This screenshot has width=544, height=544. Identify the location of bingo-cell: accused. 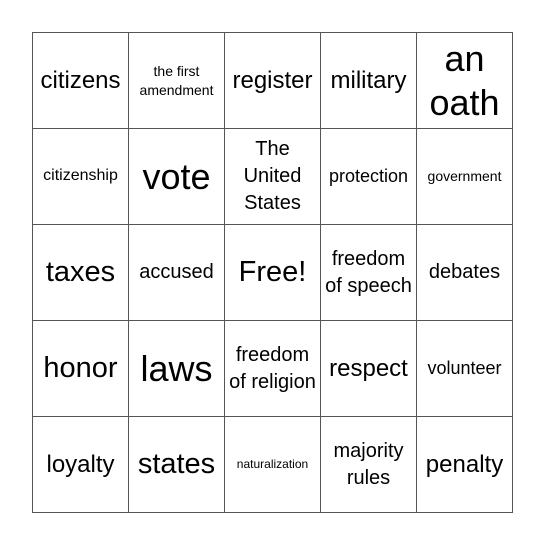
(177, 273).